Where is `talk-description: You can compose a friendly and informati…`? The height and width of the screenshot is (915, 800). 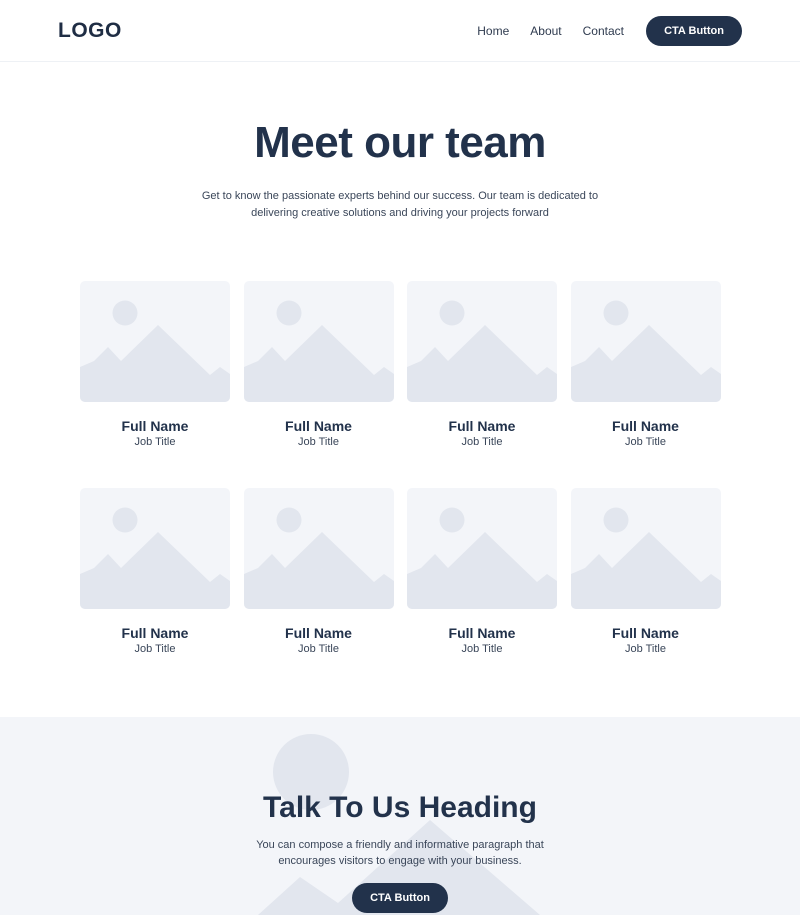 talk-description: You can compose a friendly and informati… is located at coordinates (400, 853).